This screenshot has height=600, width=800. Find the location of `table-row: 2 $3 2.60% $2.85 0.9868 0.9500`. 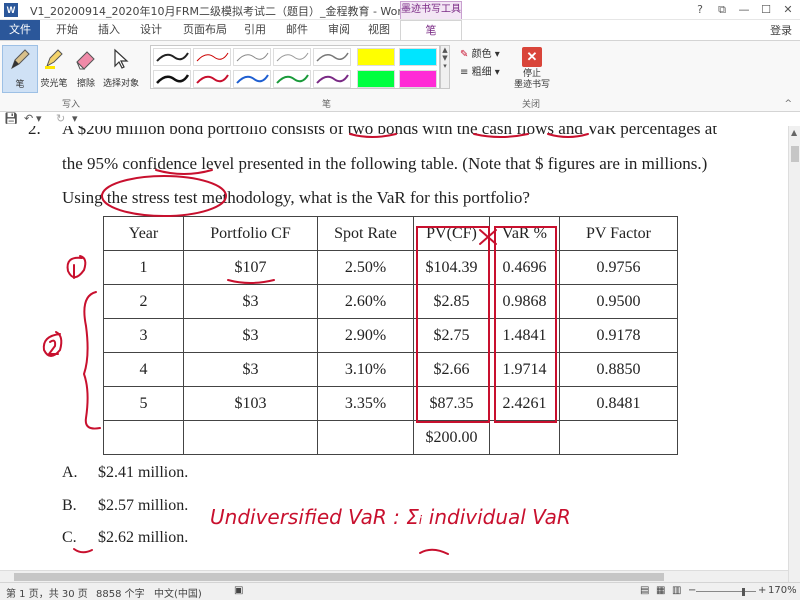

table-row: 2 $3 2.60% $2.85 0.9868 0.9500 is located at coordinates (390, 301).